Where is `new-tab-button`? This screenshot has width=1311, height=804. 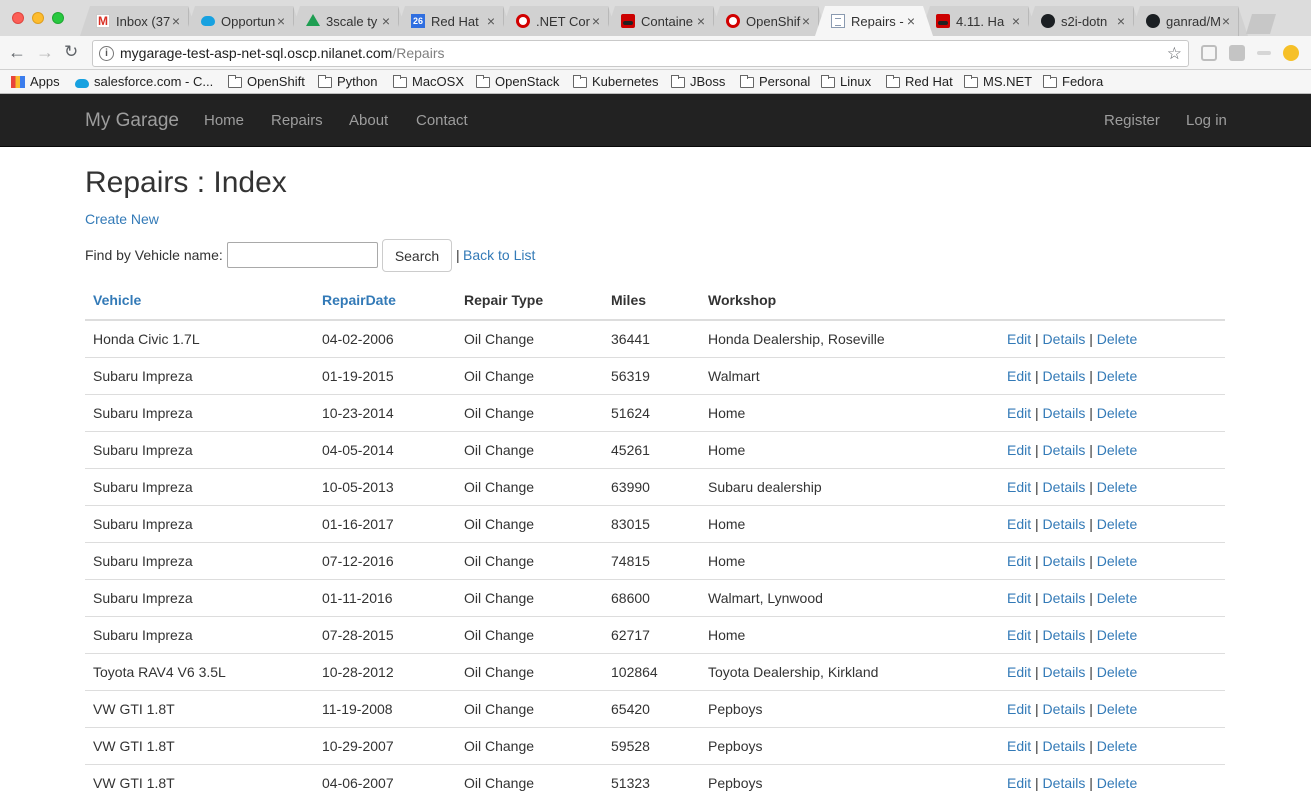
new-tab-button is located at coordinates (1261, 24).